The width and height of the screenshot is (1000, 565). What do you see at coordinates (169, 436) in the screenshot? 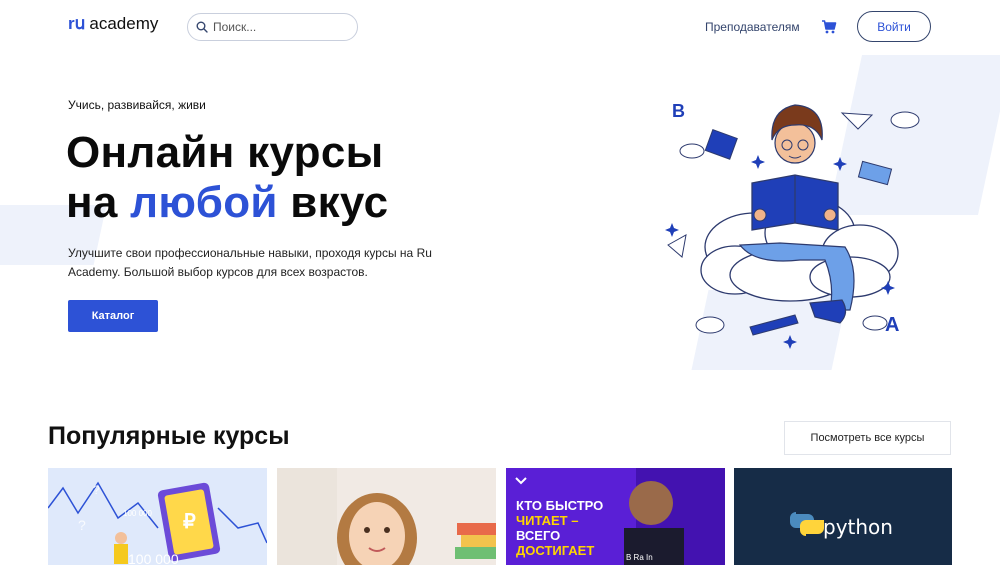
I see `popular-courses-title: Популярные курсы` at bounding box center [169, 436].